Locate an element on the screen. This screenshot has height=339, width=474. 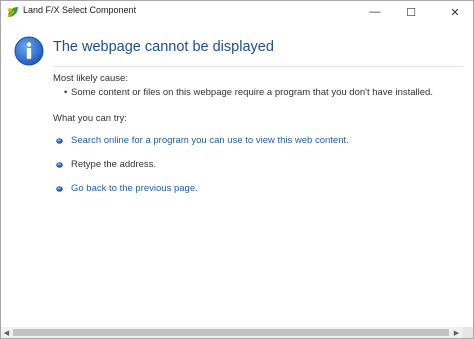
horizontal-scrollbar: ◀ ▶ is located at coordinates (237, 332).